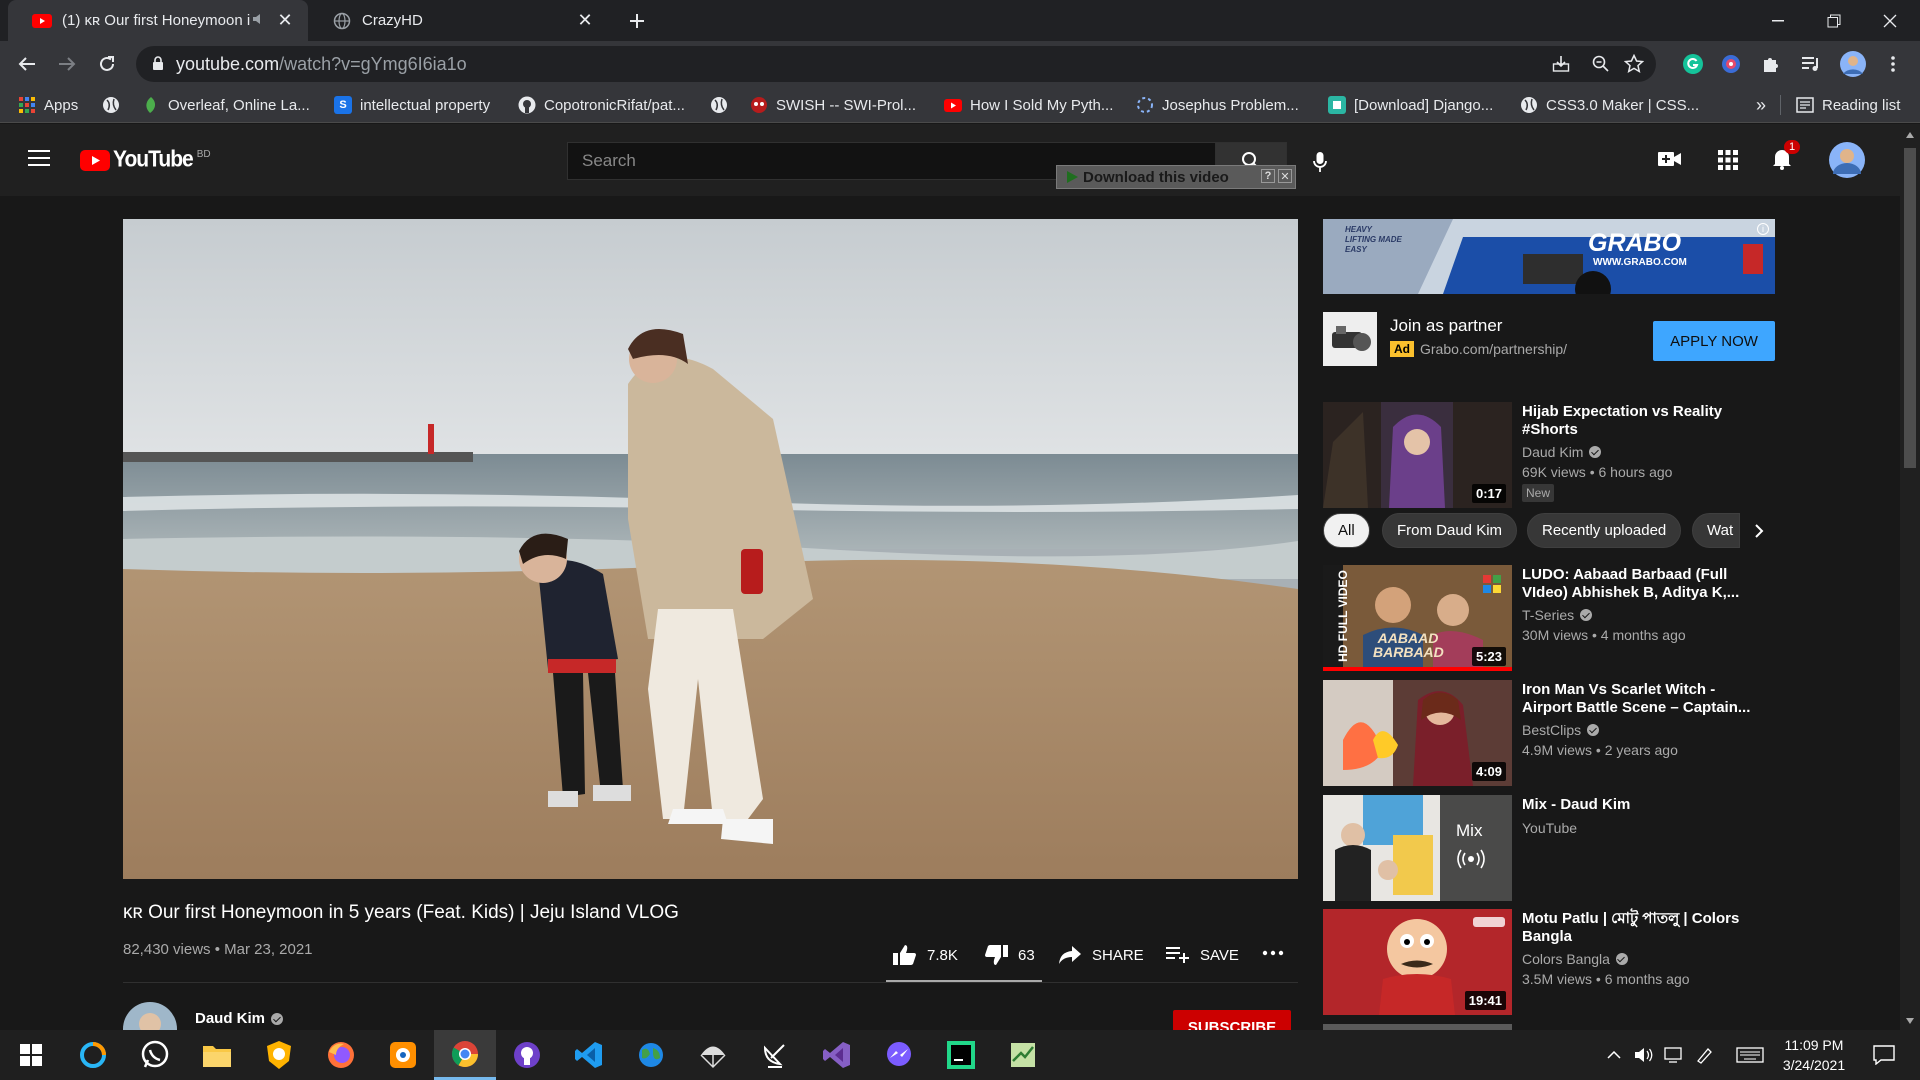 The width and height of the screenshot is (1920, 1080). What do you see at coordinates (403, 1055) in the screenshot?
I see `taskbar-app-blender` at bounding box center [403, 1055].